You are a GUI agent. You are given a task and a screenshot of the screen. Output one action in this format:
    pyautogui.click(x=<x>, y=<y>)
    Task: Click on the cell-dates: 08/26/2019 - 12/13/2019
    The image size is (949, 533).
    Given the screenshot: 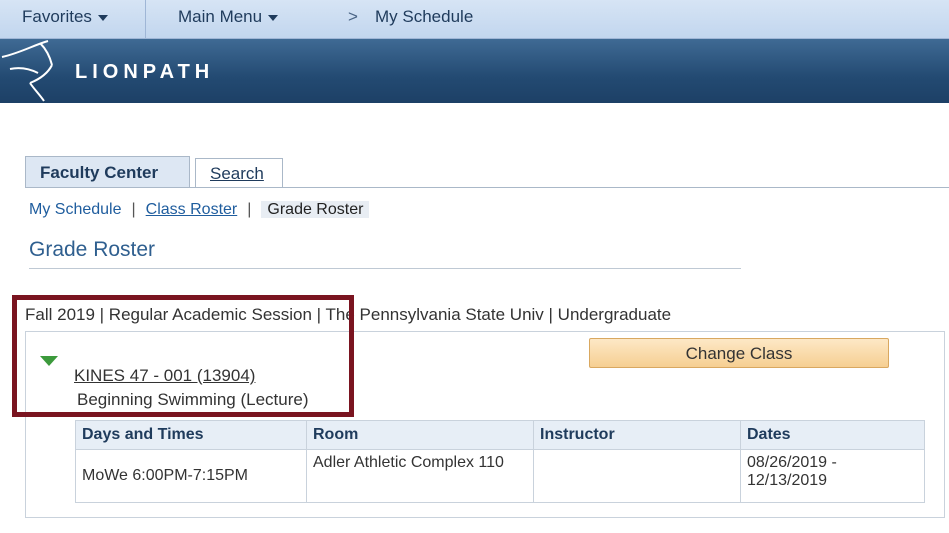 What is the action you would take?
    pyautogui.click(x=832, y=476)
    